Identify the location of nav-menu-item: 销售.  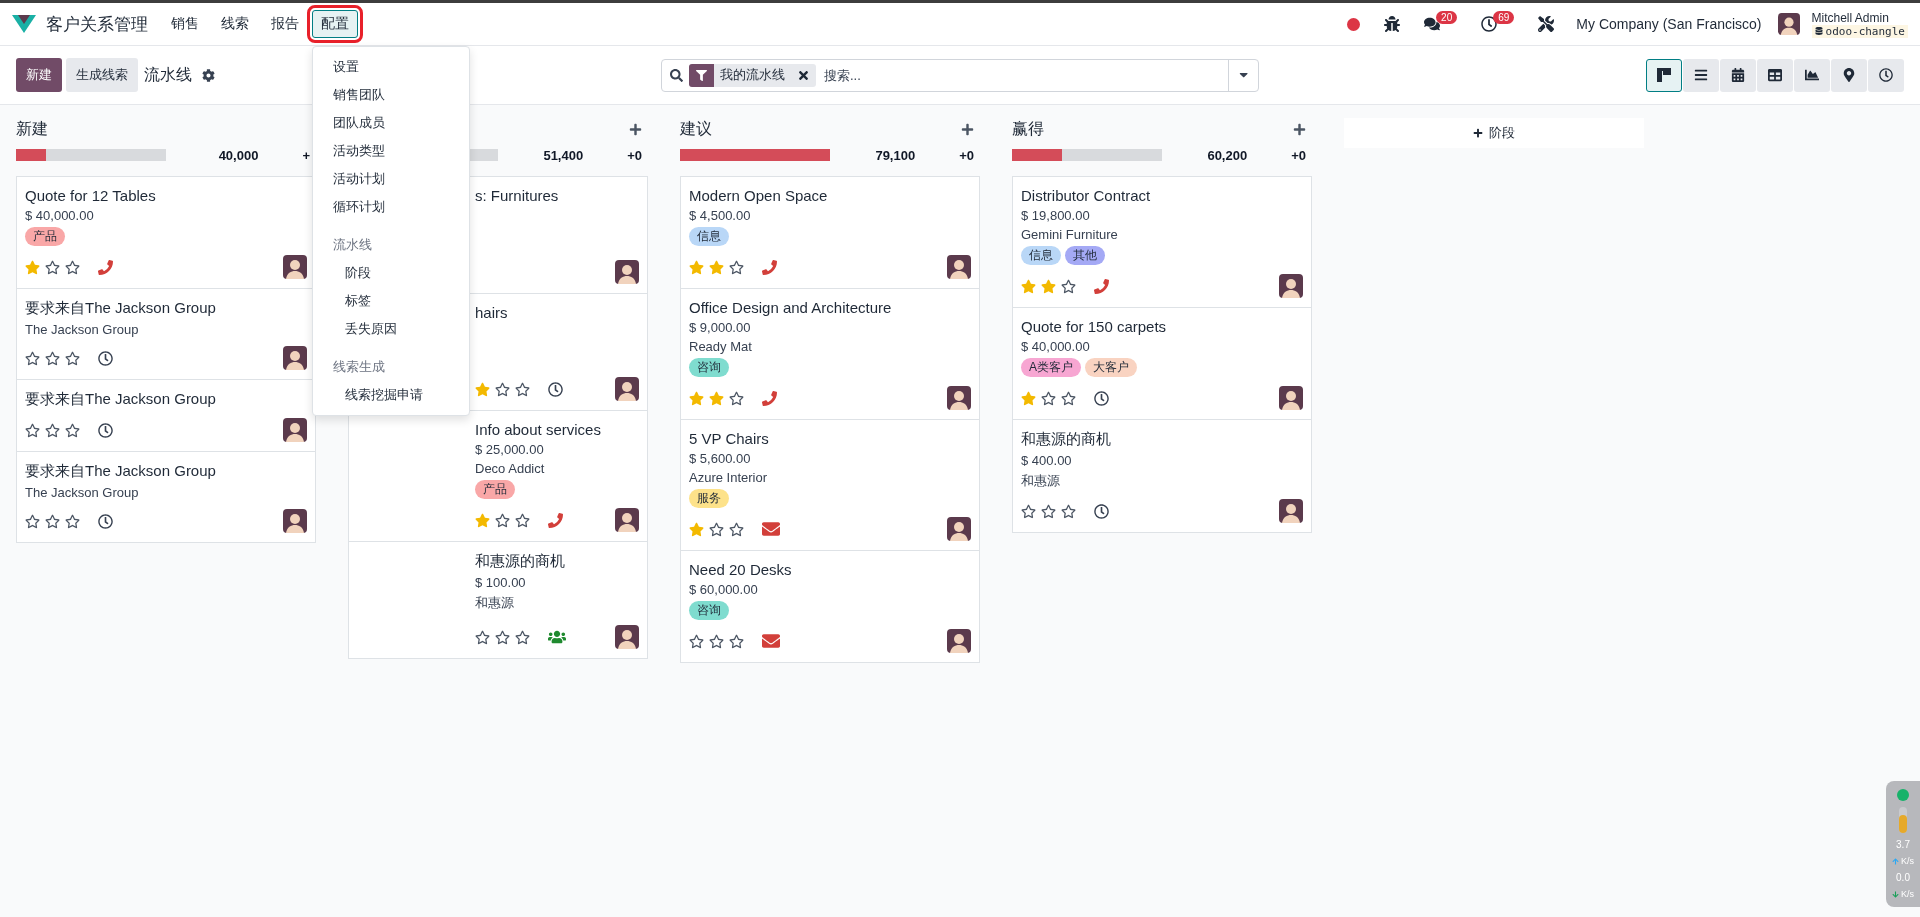
(185, 24).